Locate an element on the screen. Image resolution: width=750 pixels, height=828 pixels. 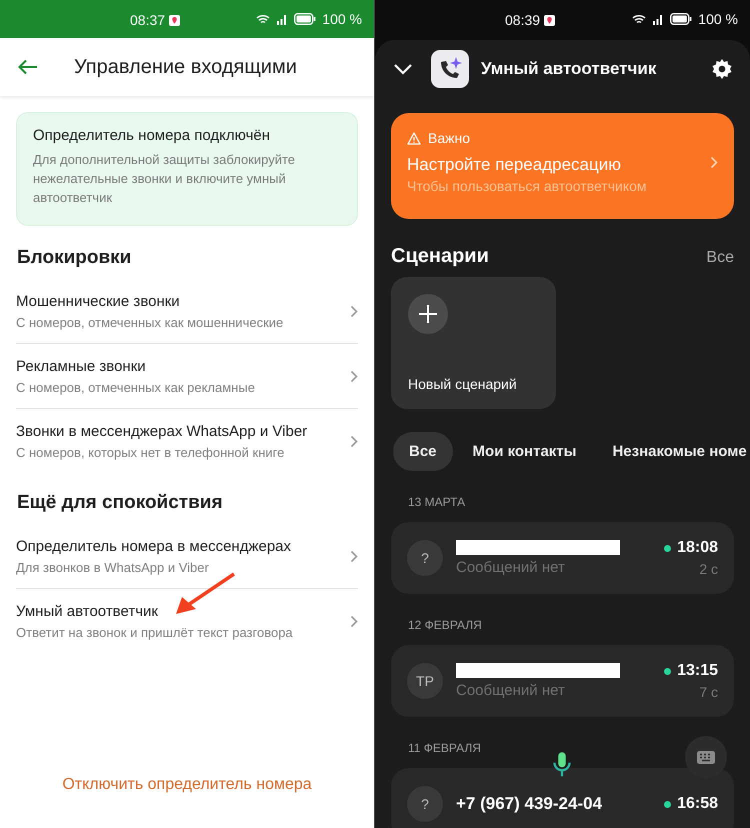
microphone-icon is located at coordinates (562, 765).